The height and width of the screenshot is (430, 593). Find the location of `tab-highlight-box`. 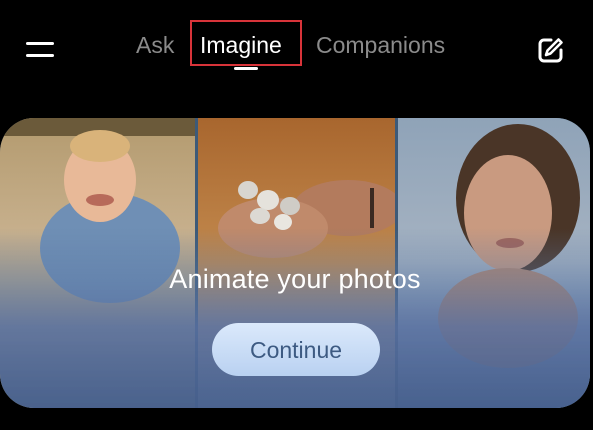

tab-highlight-box is located at coordinates (246, 43).